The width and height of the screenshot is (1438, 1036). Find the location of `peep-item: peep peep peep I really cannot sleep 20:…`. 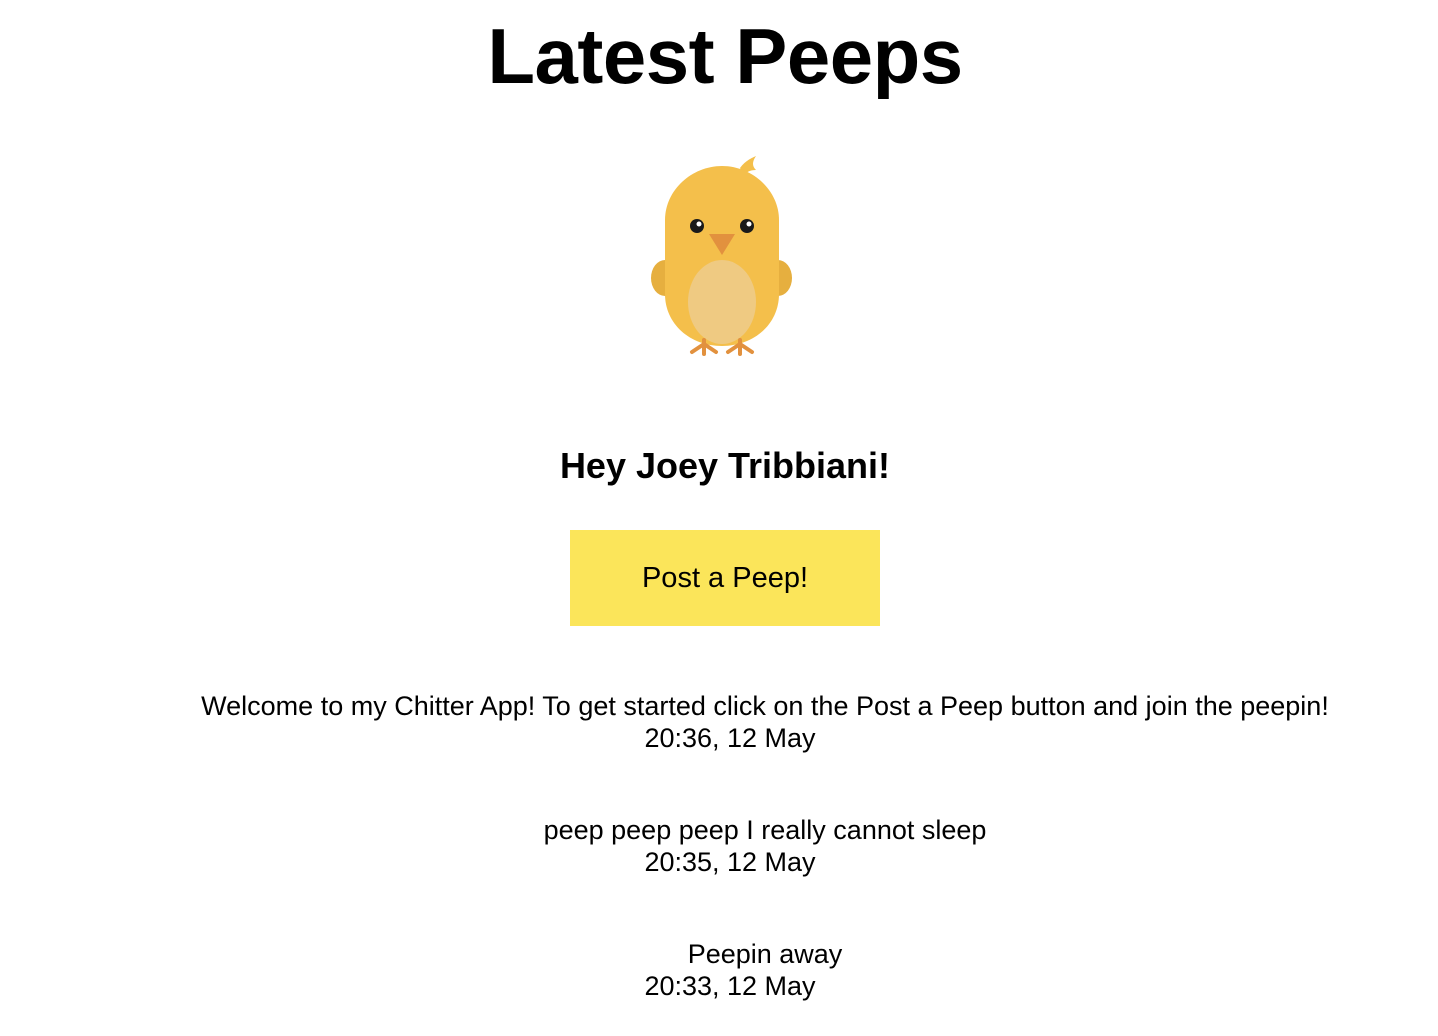

peep-item: peep peep peep I really cannot sleep 20:… is located at coordinates (719, 846).